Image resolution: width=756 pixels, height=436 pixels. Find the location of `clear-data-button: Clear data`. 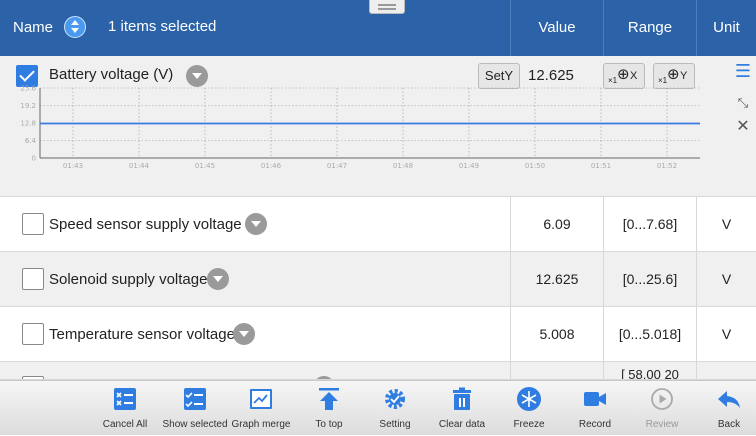

clear-data-button: Clear data is located at coordinates (462, 408).